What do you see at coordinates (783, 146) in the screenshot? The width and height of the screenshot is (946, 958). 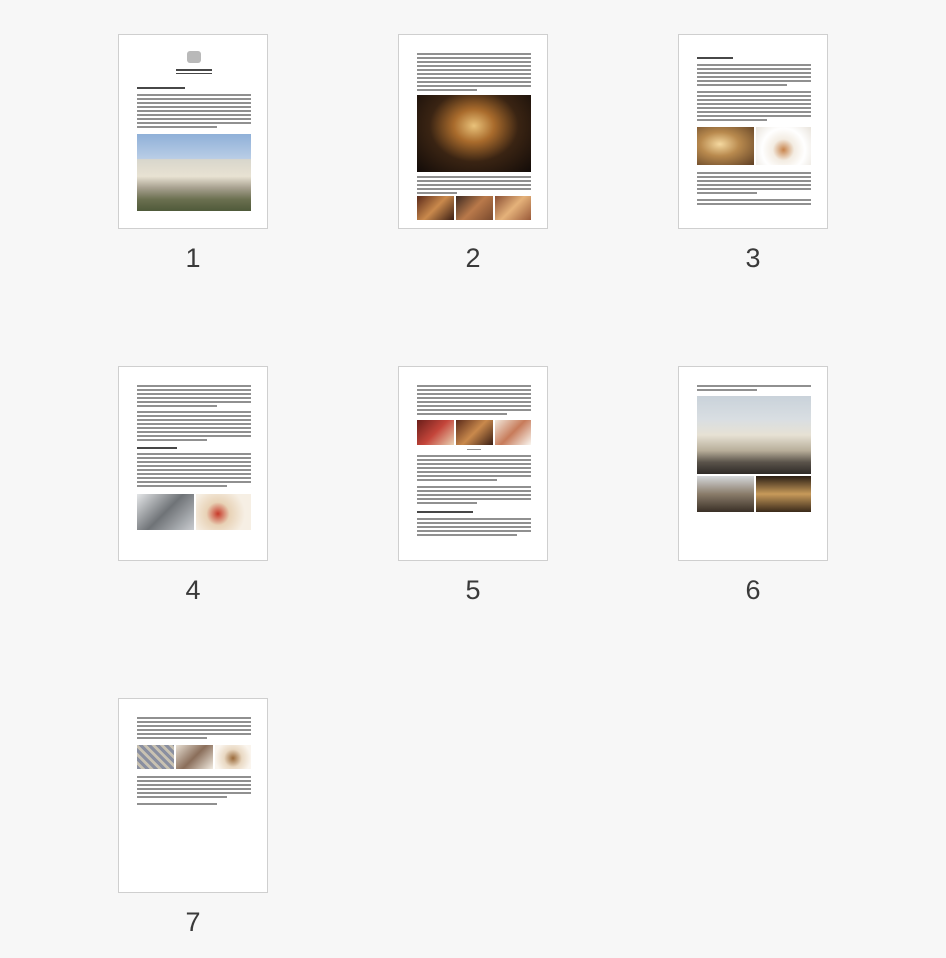 I see `coffee-cup-photo` at bounding box center [783, 146].